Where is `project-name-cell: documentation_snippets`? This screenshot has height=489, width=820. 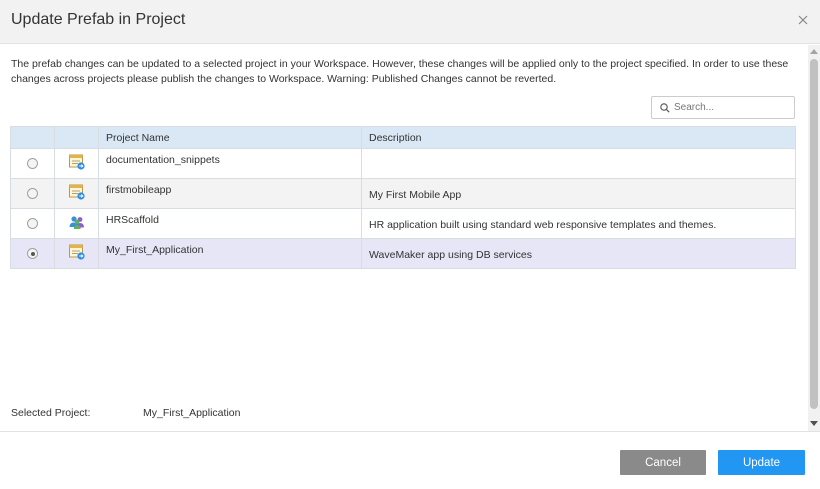 project-name-cell: documentation_snippets is located at coordinates (230, 163).